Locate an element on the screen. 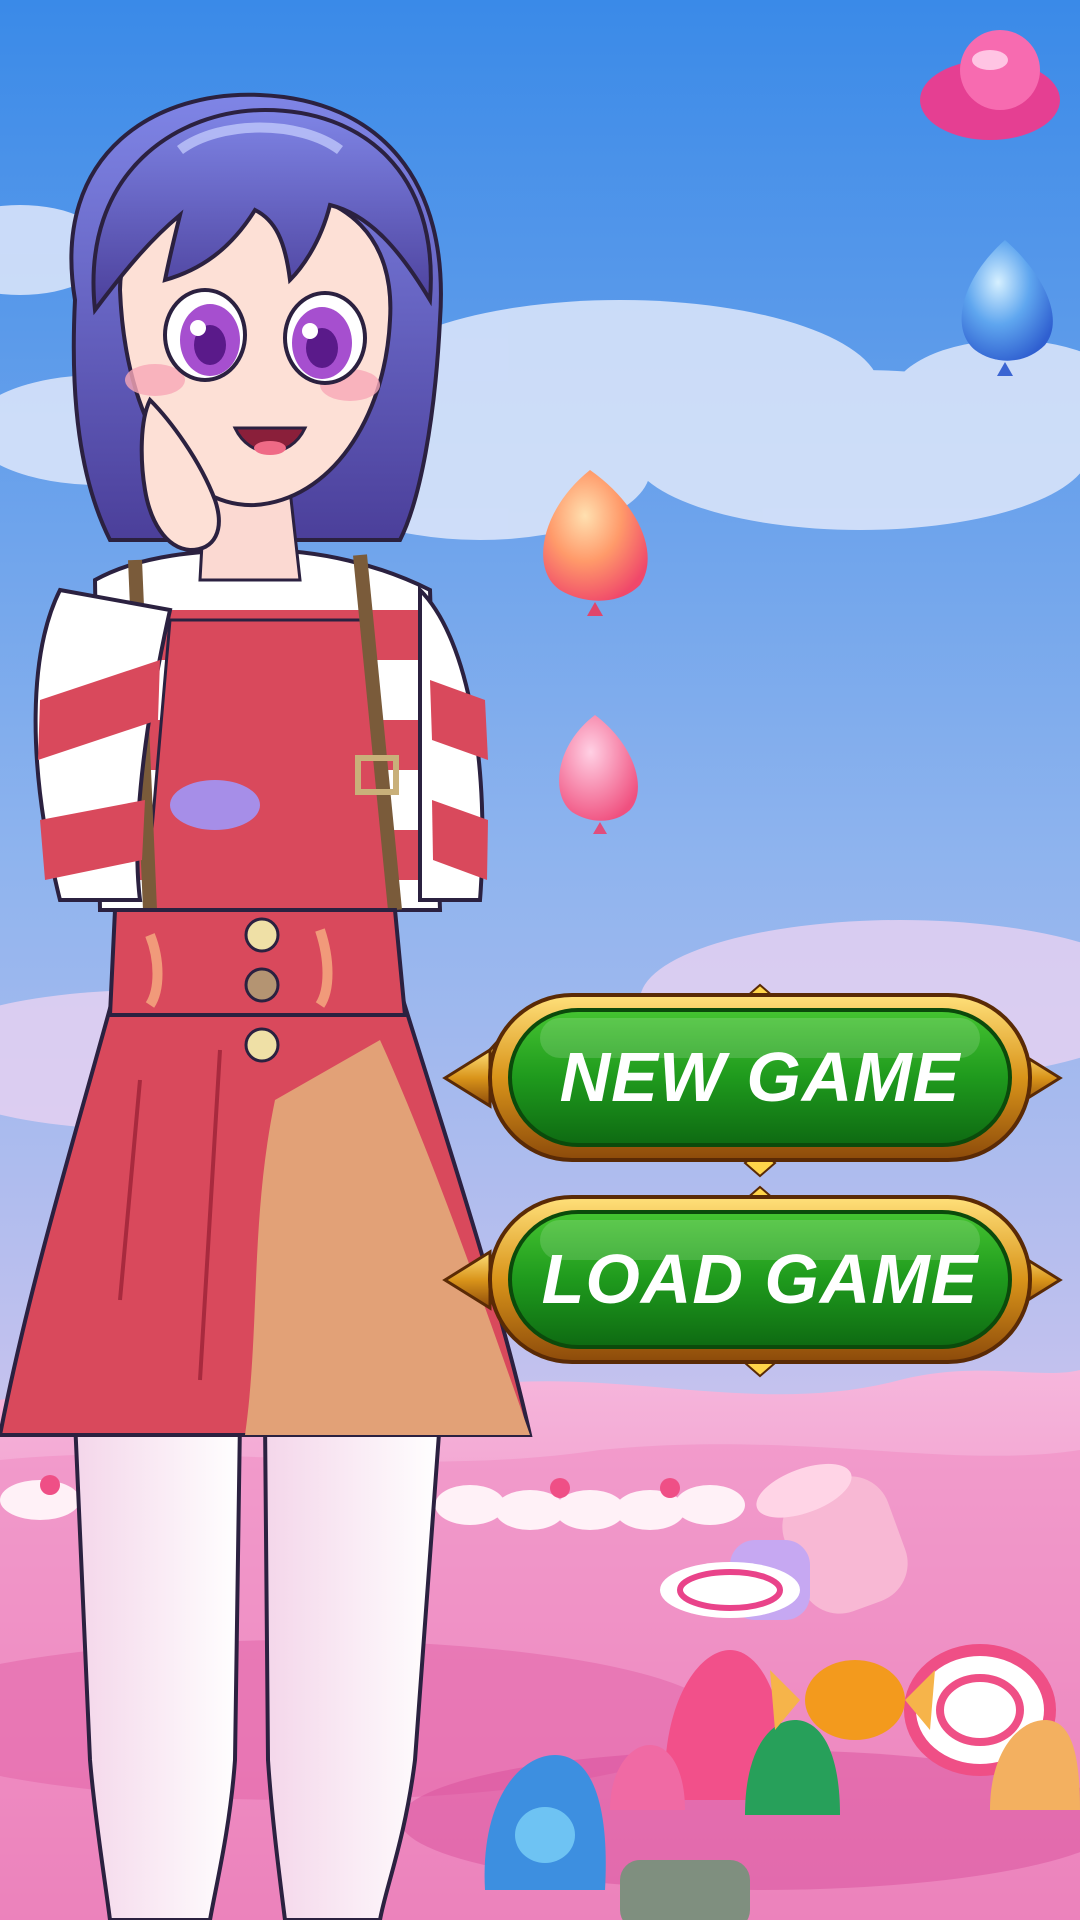 This screenshot has width=1080, height=1920. new-game-label: NEW GAME is located at coordinates (761, 1077).